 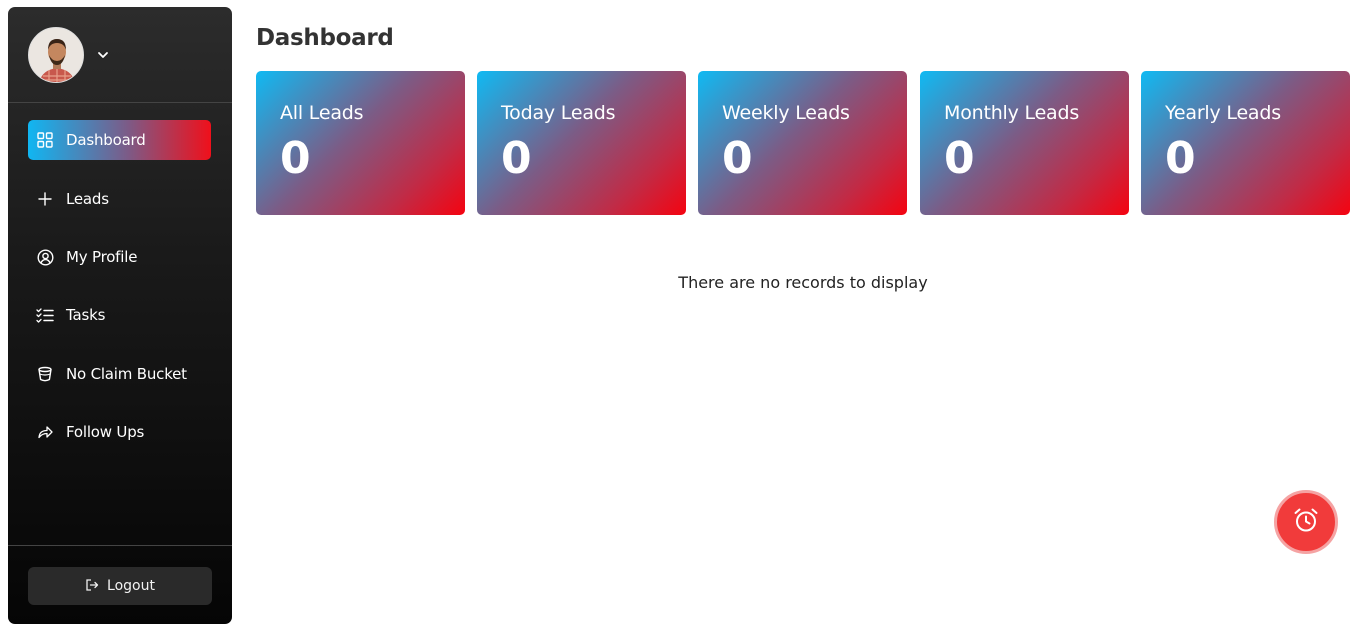 What do you see at coordinates (45, 315) in the screenshot?
I see `checklist-icon` at bounding box center [45, 315].